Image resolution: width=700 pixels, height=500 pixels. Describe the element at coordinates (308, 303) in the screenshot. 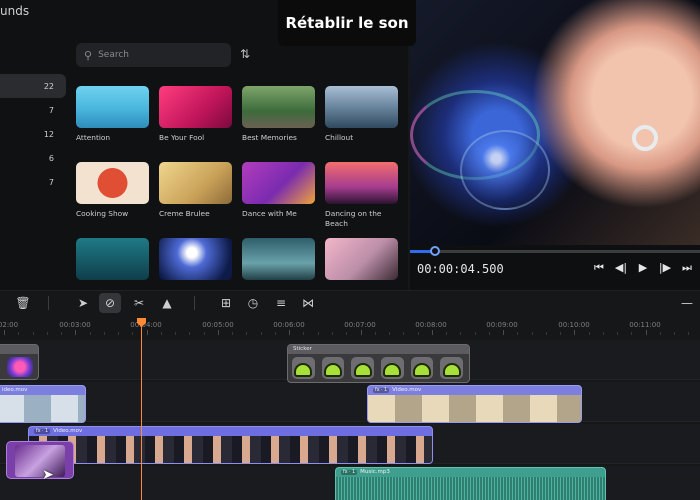

I see `transition-icon: ⋈` at that location.